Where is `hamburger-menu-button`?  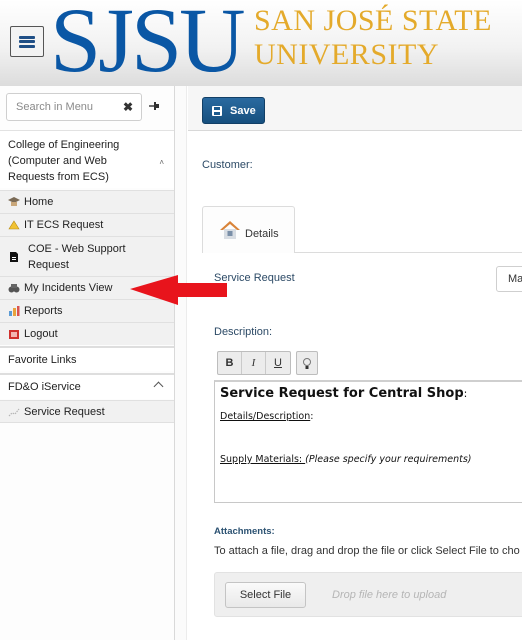
hamburger-menu-button is located at coordinates (27, 41).